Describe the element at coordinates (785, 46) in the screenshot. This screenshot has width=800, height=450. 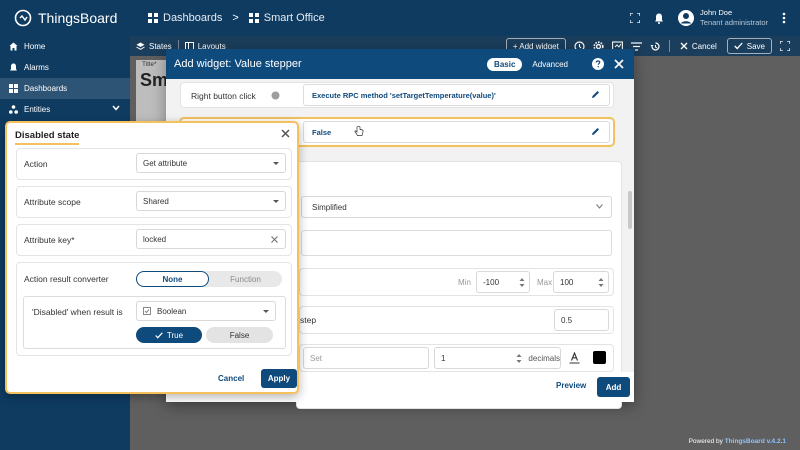
I see `fullscreen-exit-icon` at that location.